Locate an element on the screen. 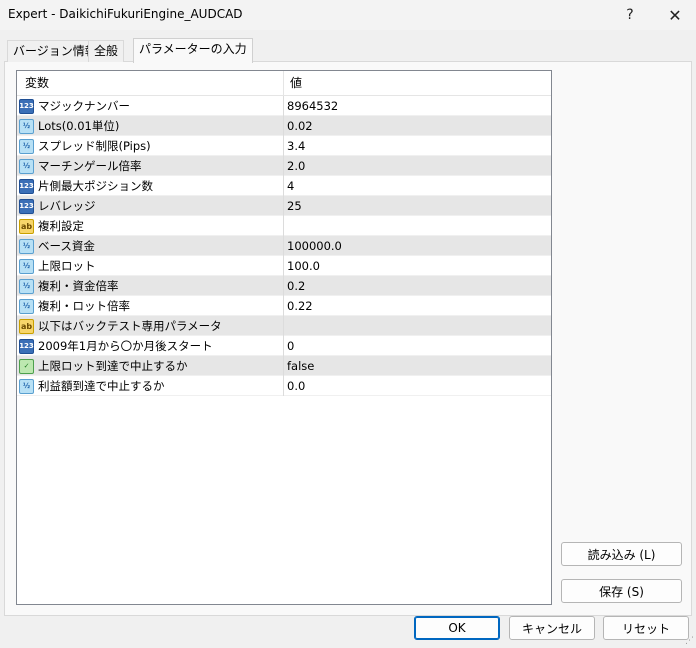 The width and height of the screenshot is (696, 648). grid-header: 変数 値 is located at coordinates (284, 83).